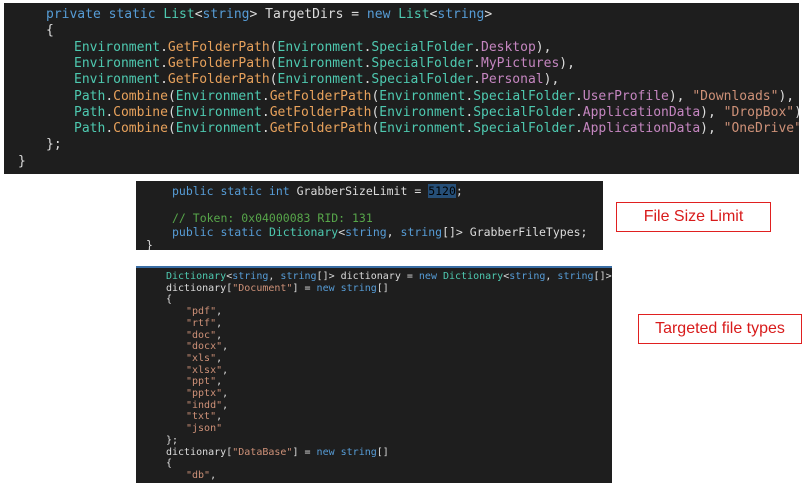 This screenshot has height=483, width=802. Describe the element at coordinates (204, 428) in the screenshot. I see `code-line: "json"` at that location.